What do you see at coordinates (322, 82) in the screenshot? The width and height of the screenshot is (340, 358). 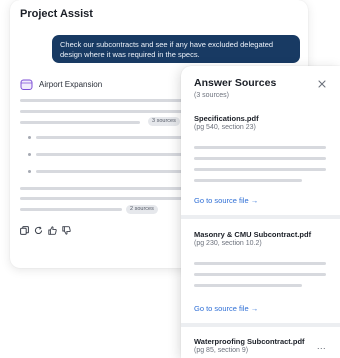 I see `close-icon` at bounding box center [322, 82].